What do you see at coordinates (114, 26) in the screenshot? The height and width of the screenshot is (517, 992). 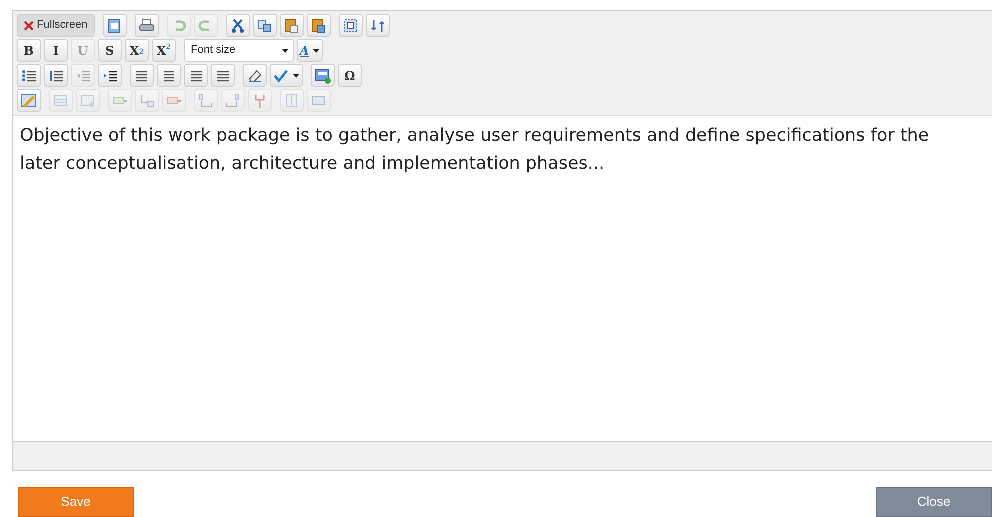 I see `document-icon` at bounding box center [114, 26].